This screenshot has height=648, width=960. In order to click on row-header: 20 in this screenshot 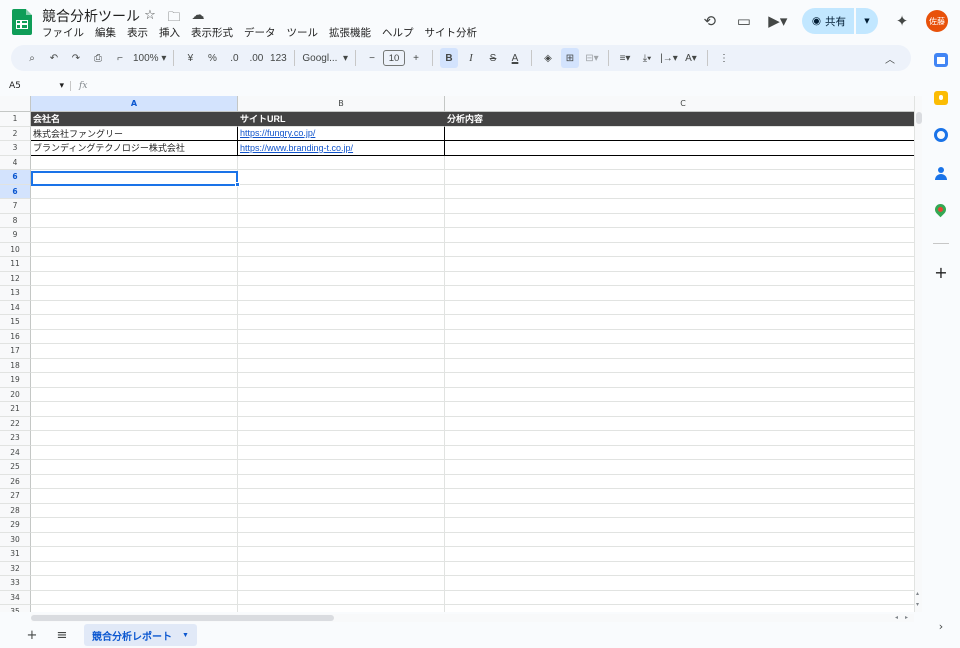, I will do `click(15, 394)`.